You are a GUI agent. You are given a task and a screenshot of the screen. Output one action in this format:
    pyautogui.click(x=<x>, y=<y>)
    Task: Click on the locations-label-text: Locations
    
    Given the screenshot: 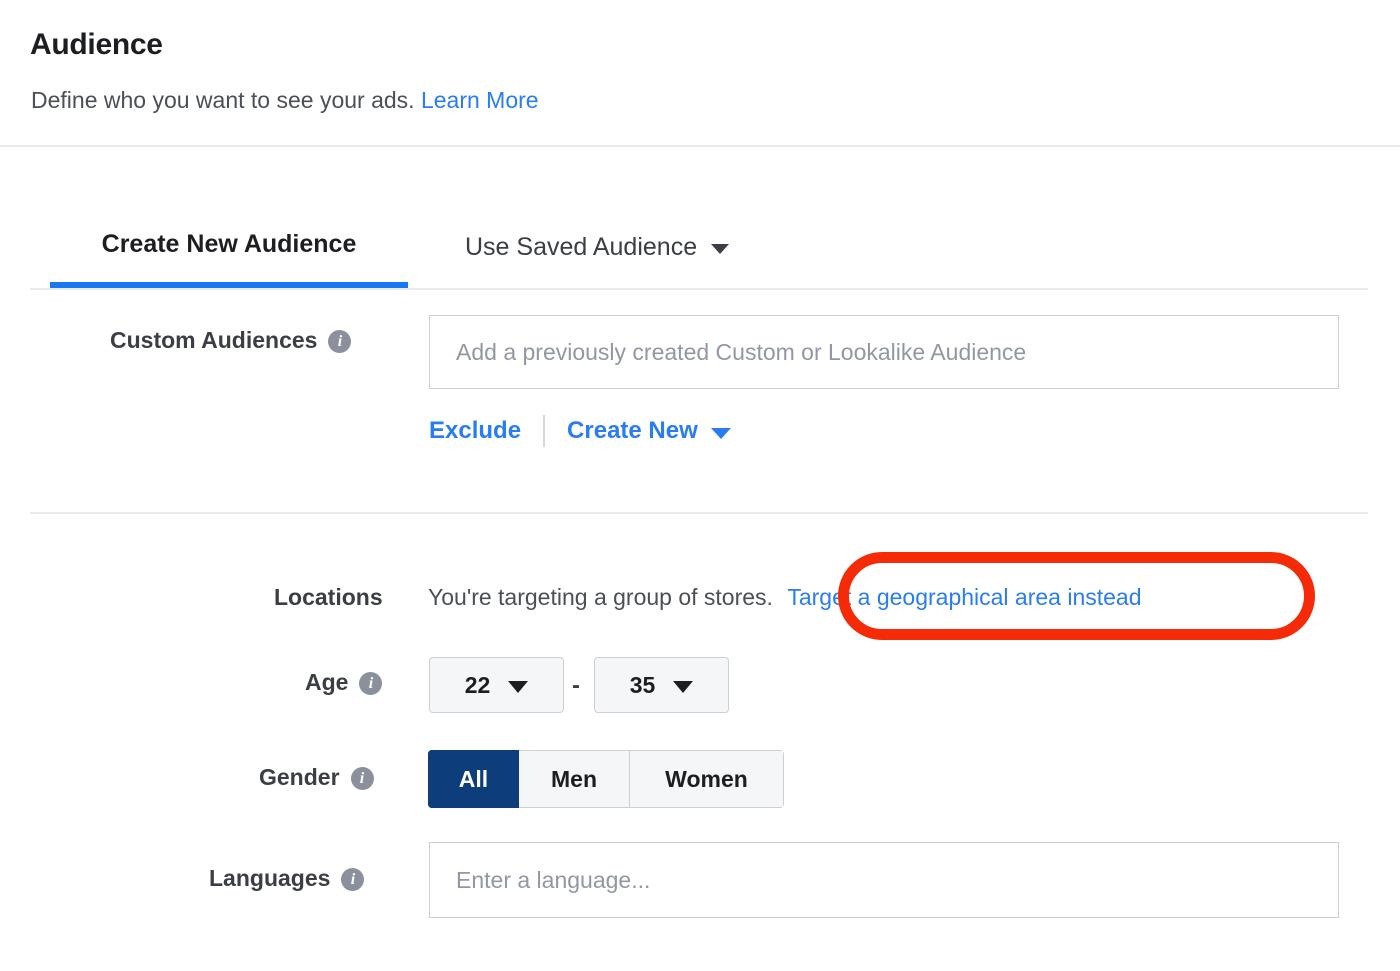 What is the action you would take?
    pyautogui.click(x=328, y=597)
    